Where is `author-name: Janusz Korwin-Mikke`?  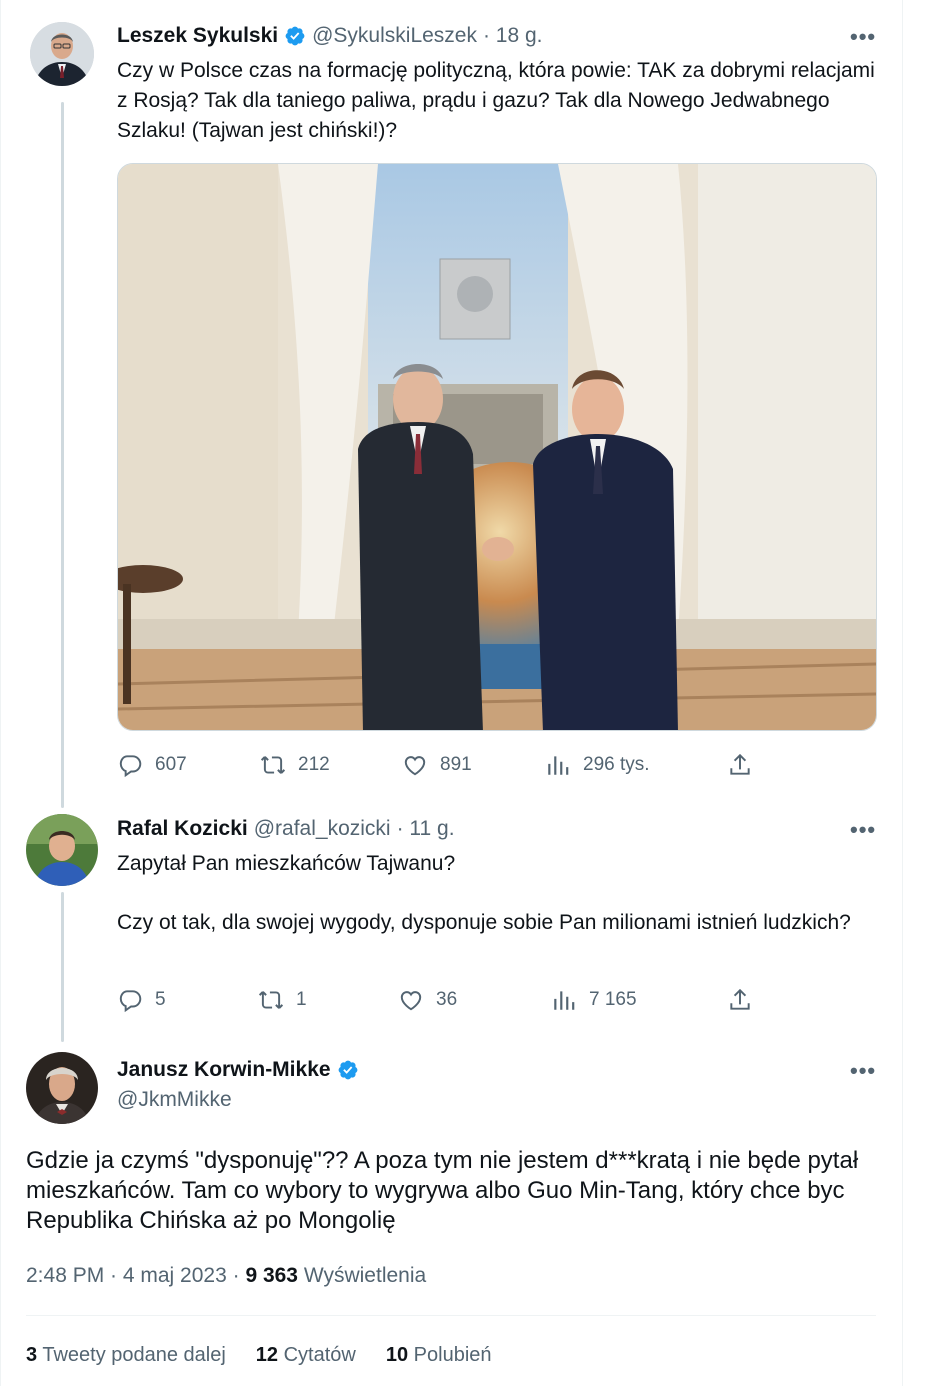
author-name: Janusz Korwin-Mikke is located at coordinates (224, 1070).